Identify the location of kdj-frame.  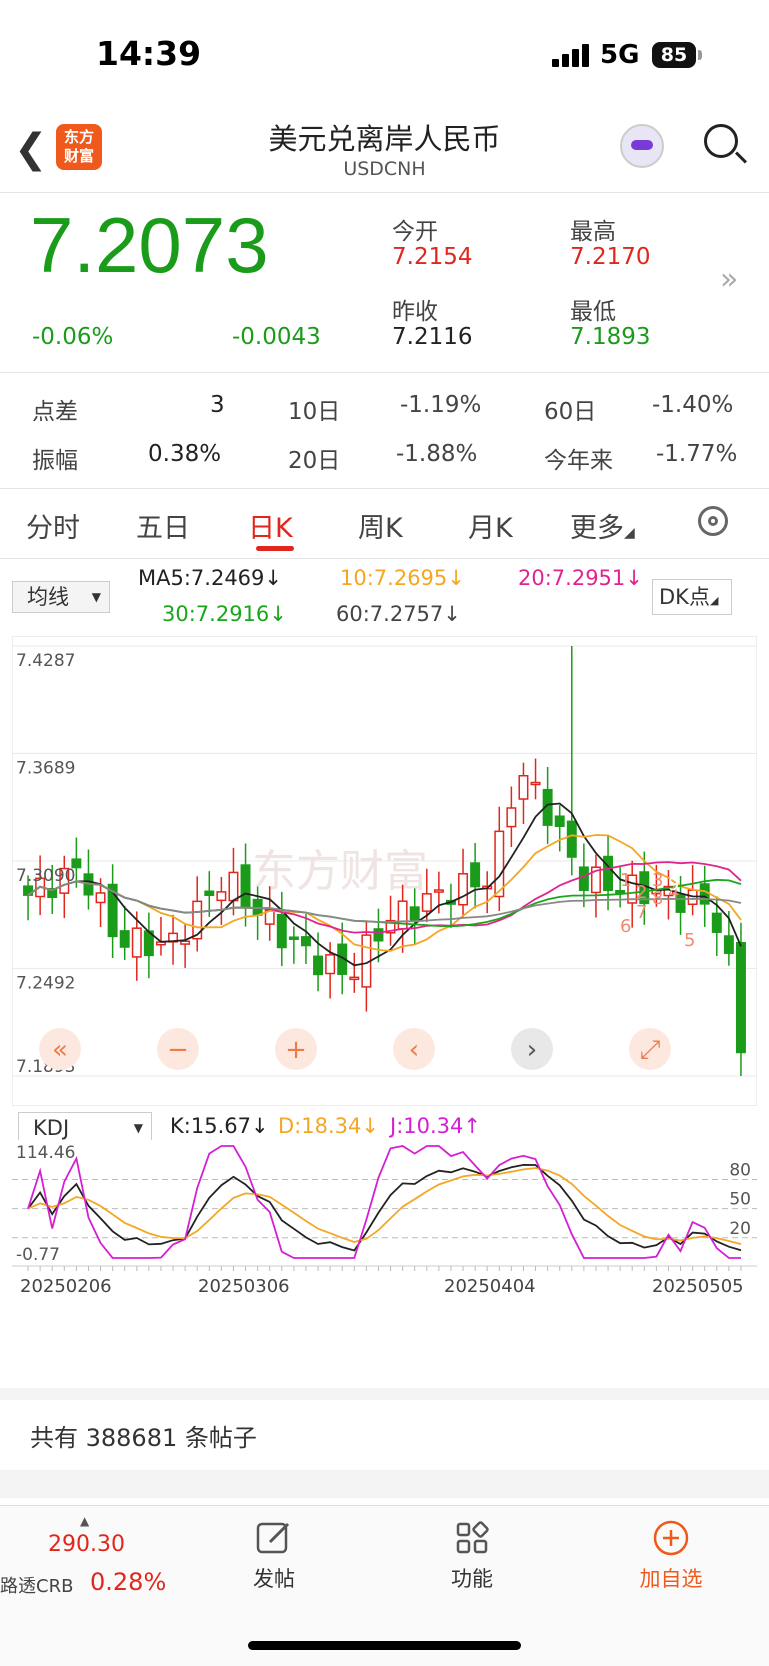
(384, 1235).